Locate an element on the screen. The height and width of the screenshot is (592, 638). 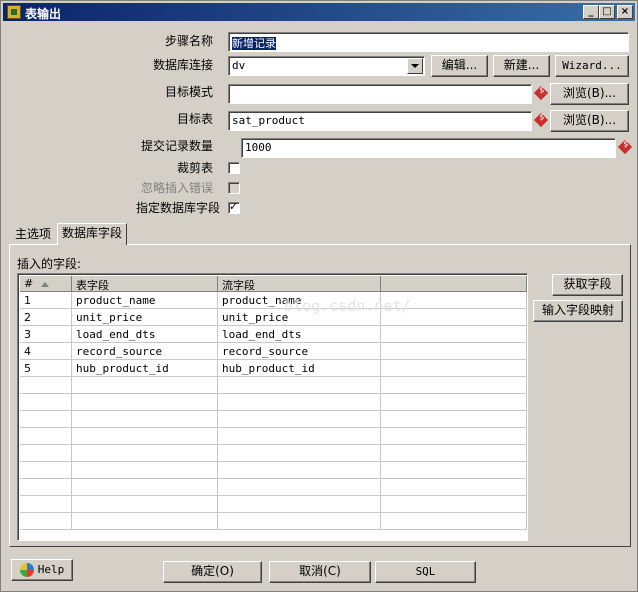
truncate-checkbox is located at coordinates (234, 168).